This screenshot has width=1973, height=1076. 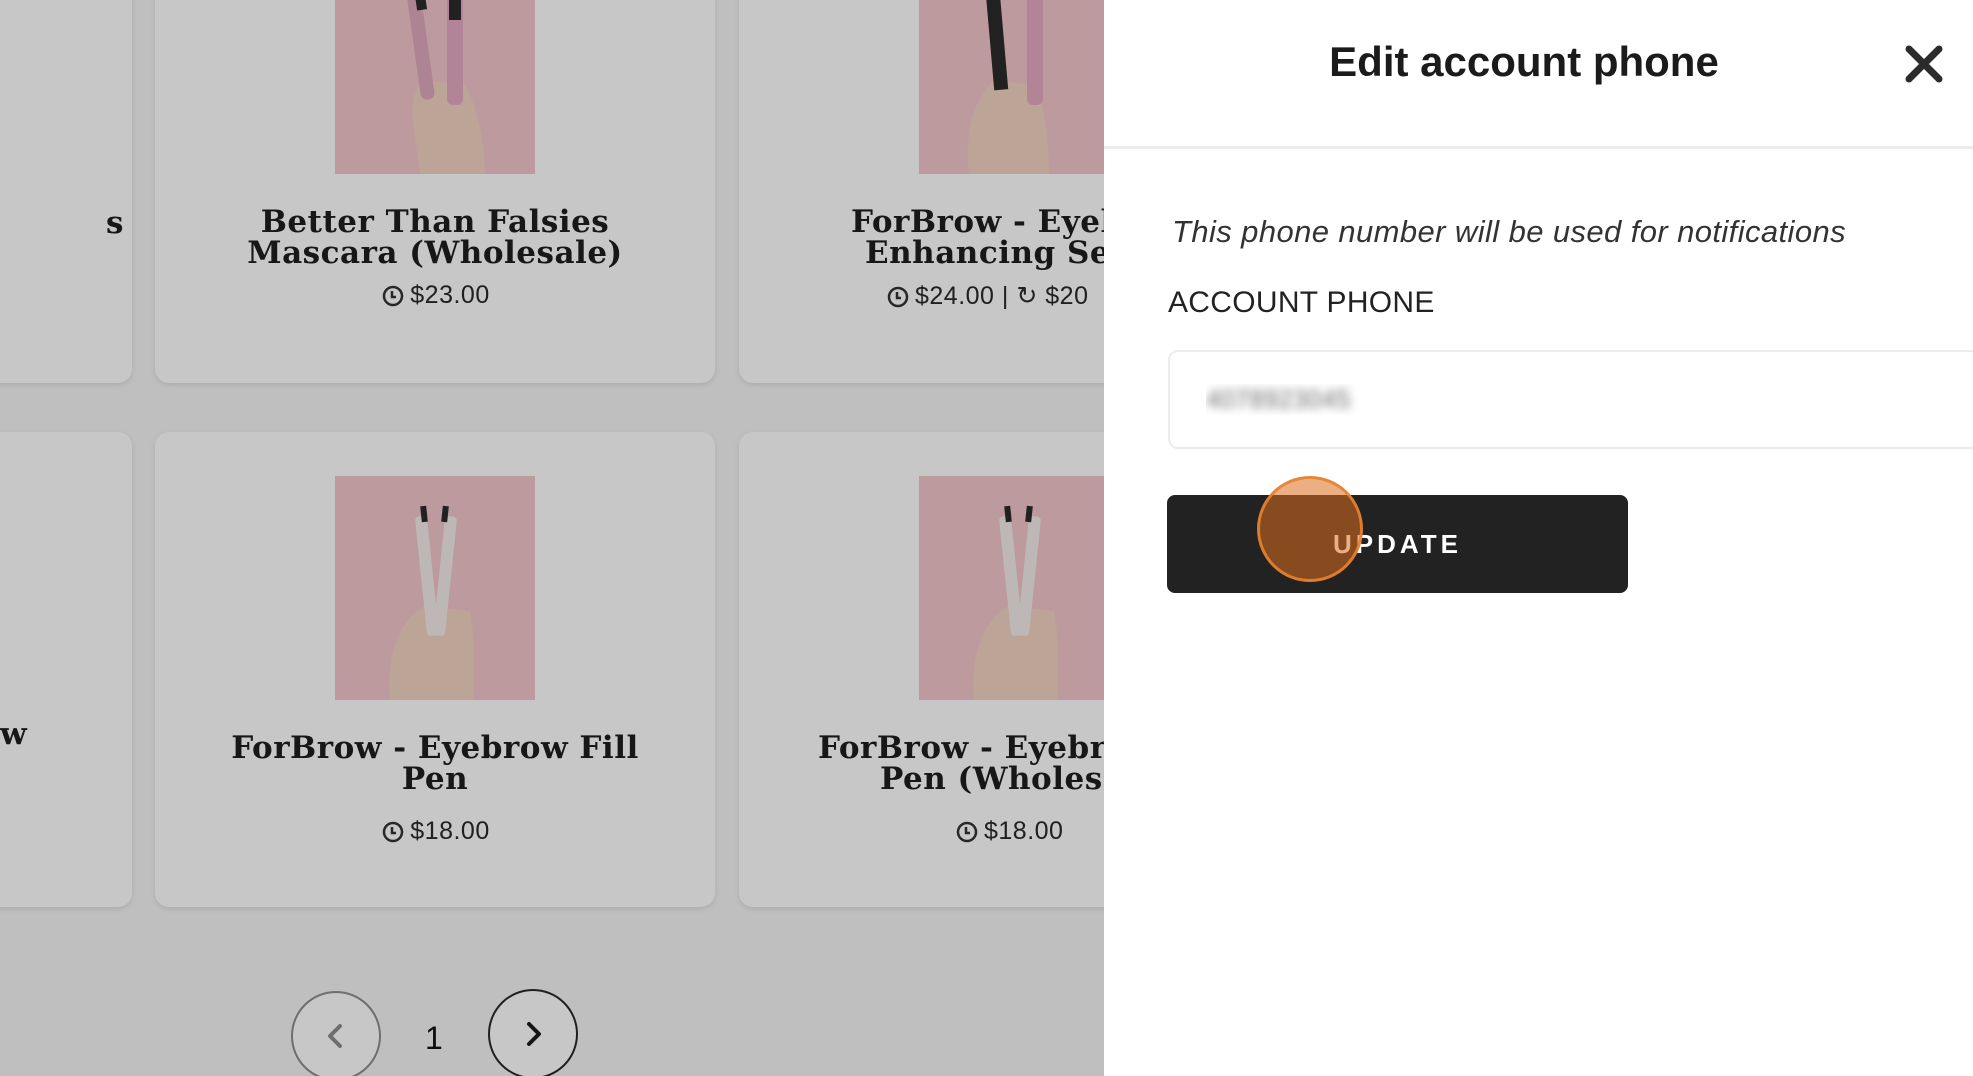 What do you see at coordinates (1524, 61) in the screenshot?
I see `drawer-title: Edit account phone` at bounding box center [1524, 61].